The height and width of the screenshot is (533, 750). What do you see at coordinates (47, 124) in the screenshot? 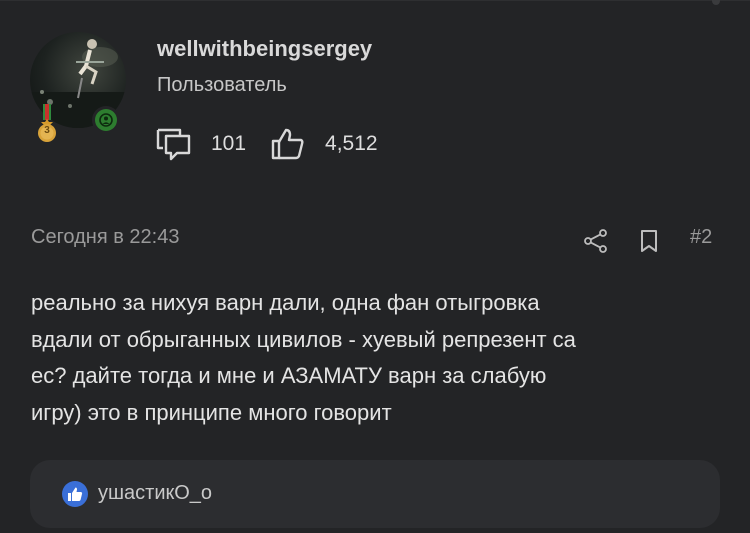
I see `medal-icon: 3` at bounding box center [47, 124].